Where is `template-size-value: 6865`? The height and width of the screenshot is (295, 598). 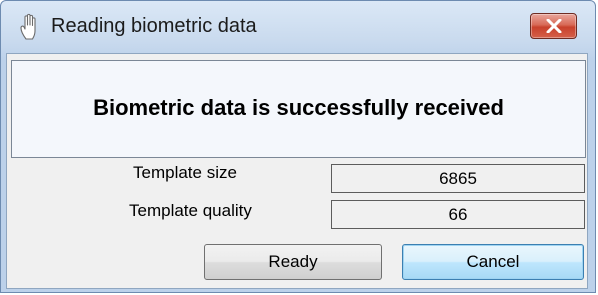
template-size-value: 6865 is located at coordinates (458, 178).